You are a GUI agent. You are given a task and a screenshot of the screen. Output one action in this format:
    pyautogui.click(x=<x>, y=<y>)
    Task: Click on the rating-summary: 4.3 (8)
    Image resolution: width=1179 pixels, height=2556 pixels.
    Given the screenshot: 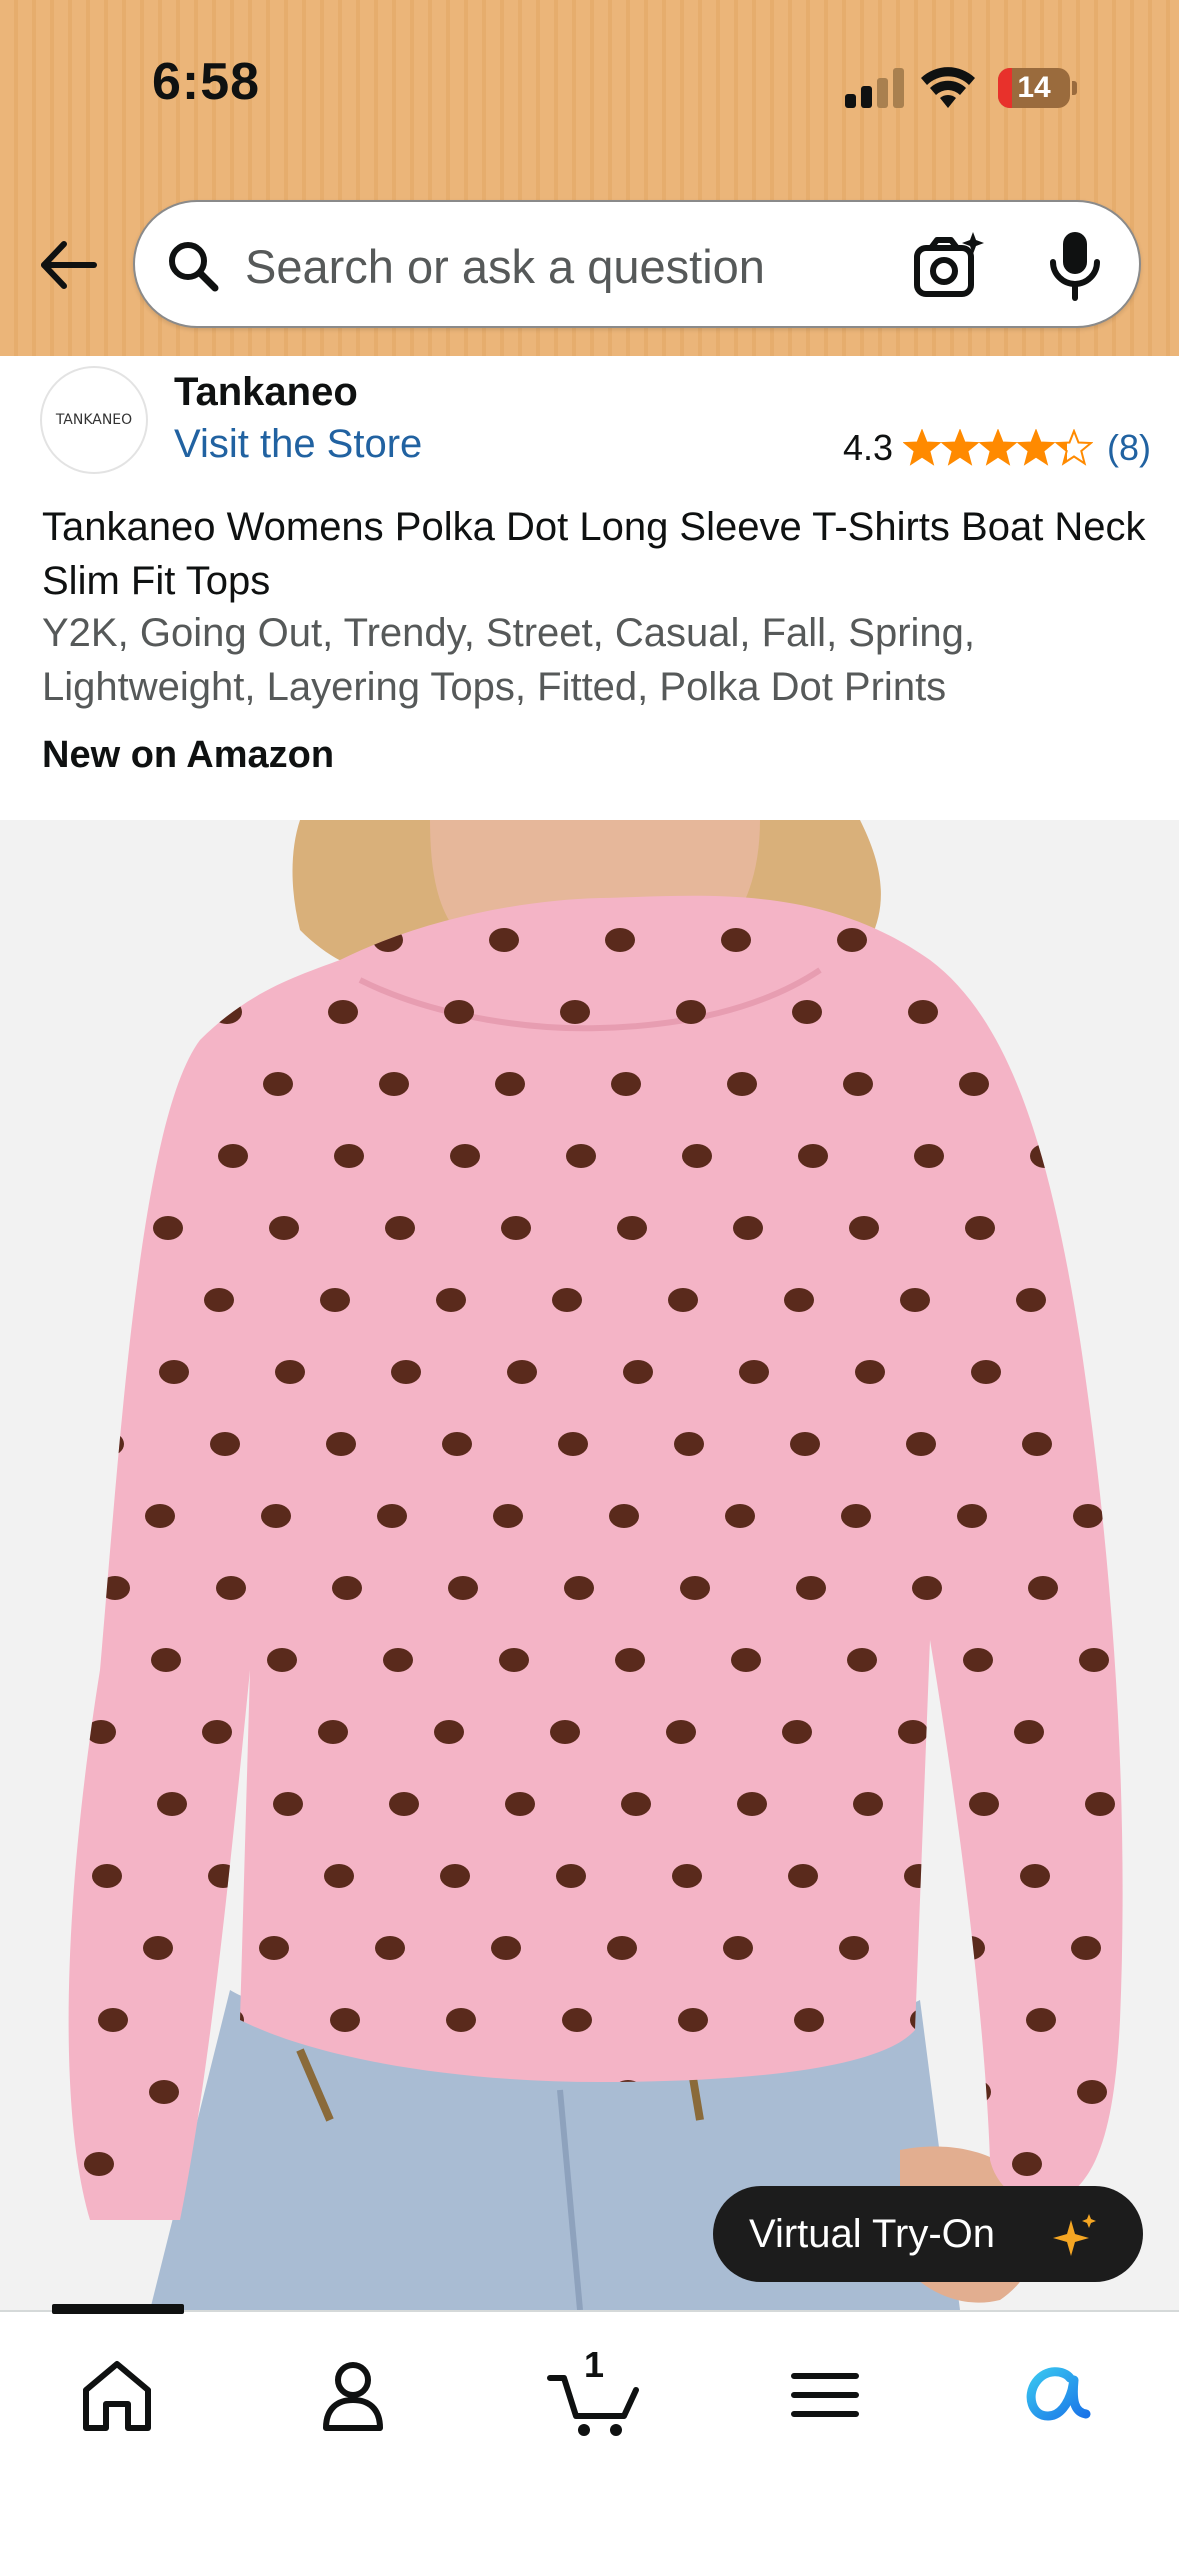 What is the action you would take?
    pyautogui.click(x=997, y=448)
    